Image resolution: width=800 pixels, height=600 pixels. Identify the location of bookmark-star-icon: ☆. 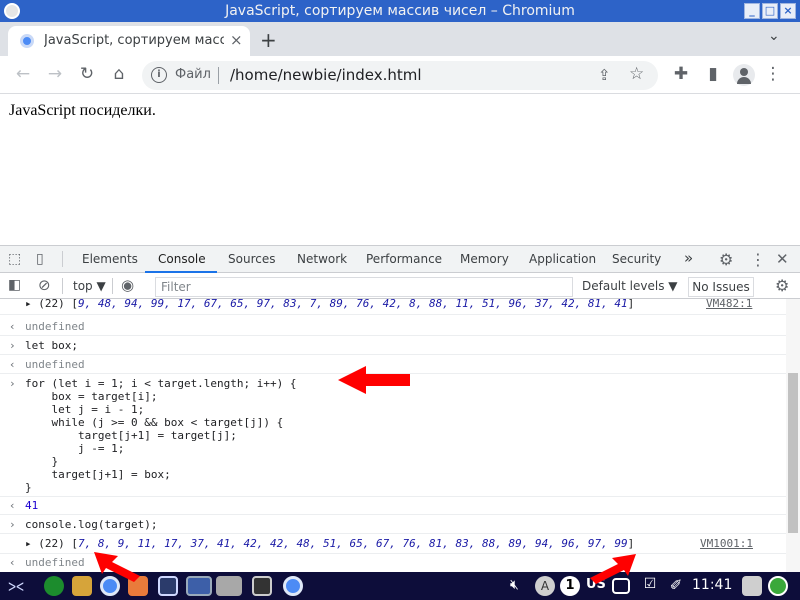
(636, 74).